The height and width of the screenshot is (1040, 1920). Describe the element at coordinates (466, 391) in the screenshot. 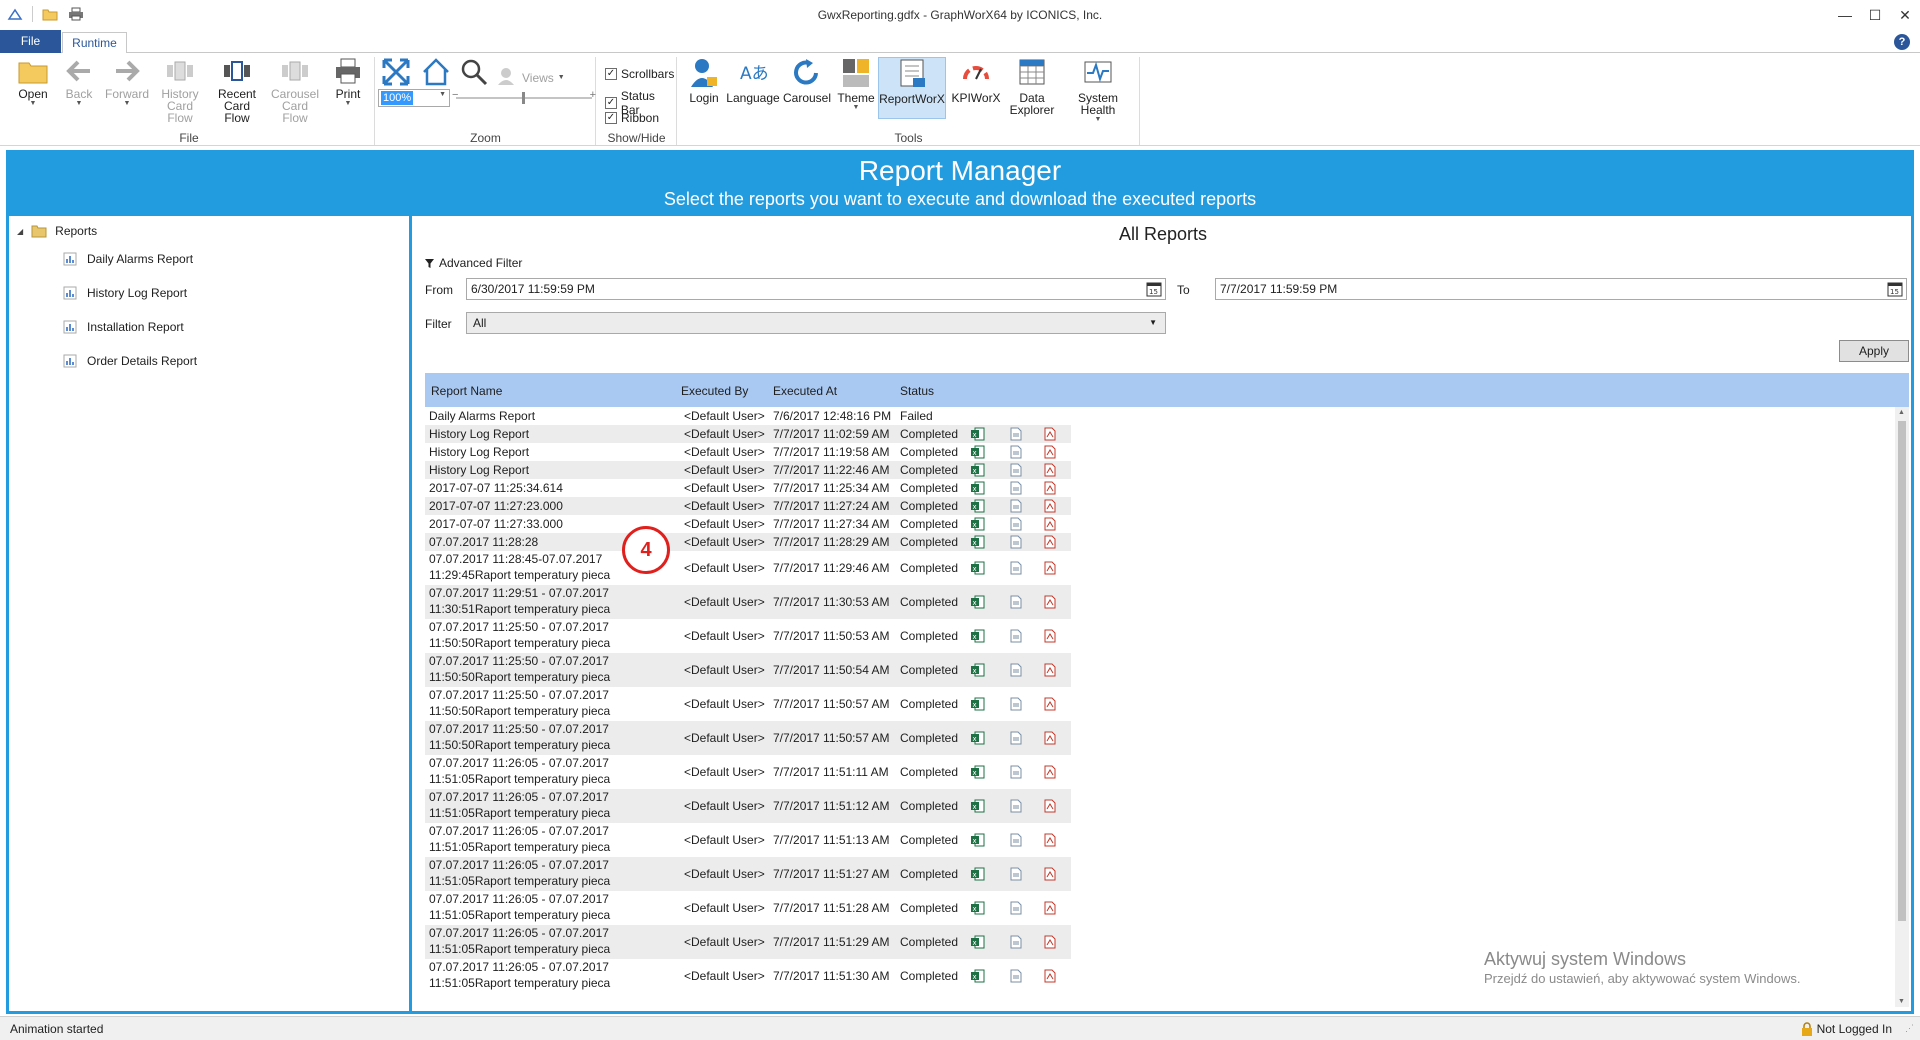

I see `column-header-report-name: Report Name` at that location.